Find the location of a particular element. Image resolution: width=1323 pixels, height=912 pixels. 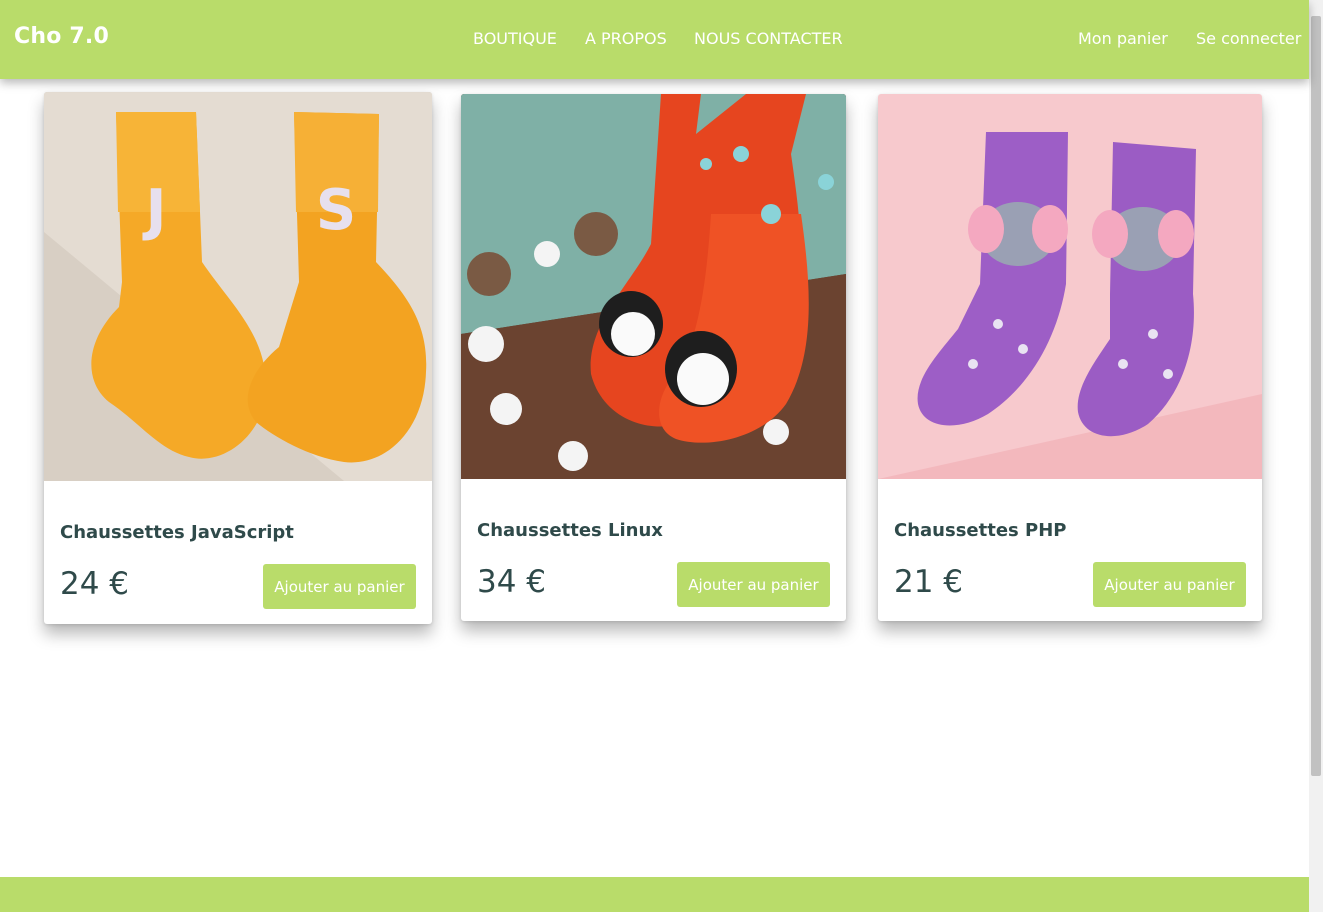

nav-login-link: Se connecter is located at coordinates (1248, 38).